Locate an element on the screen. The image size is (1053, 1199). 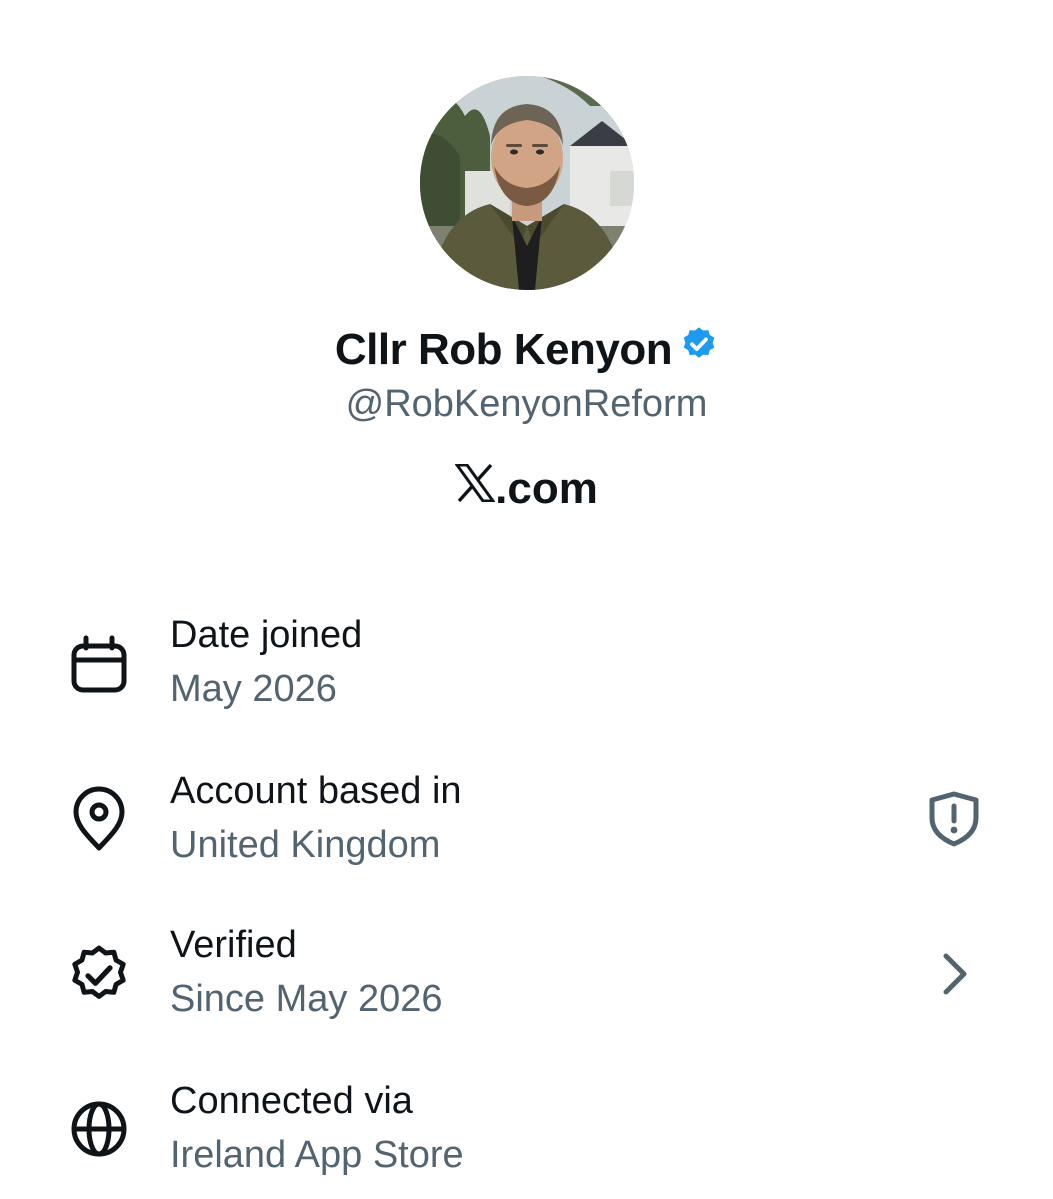
profile-avatar is located at coordinates (527, 183).